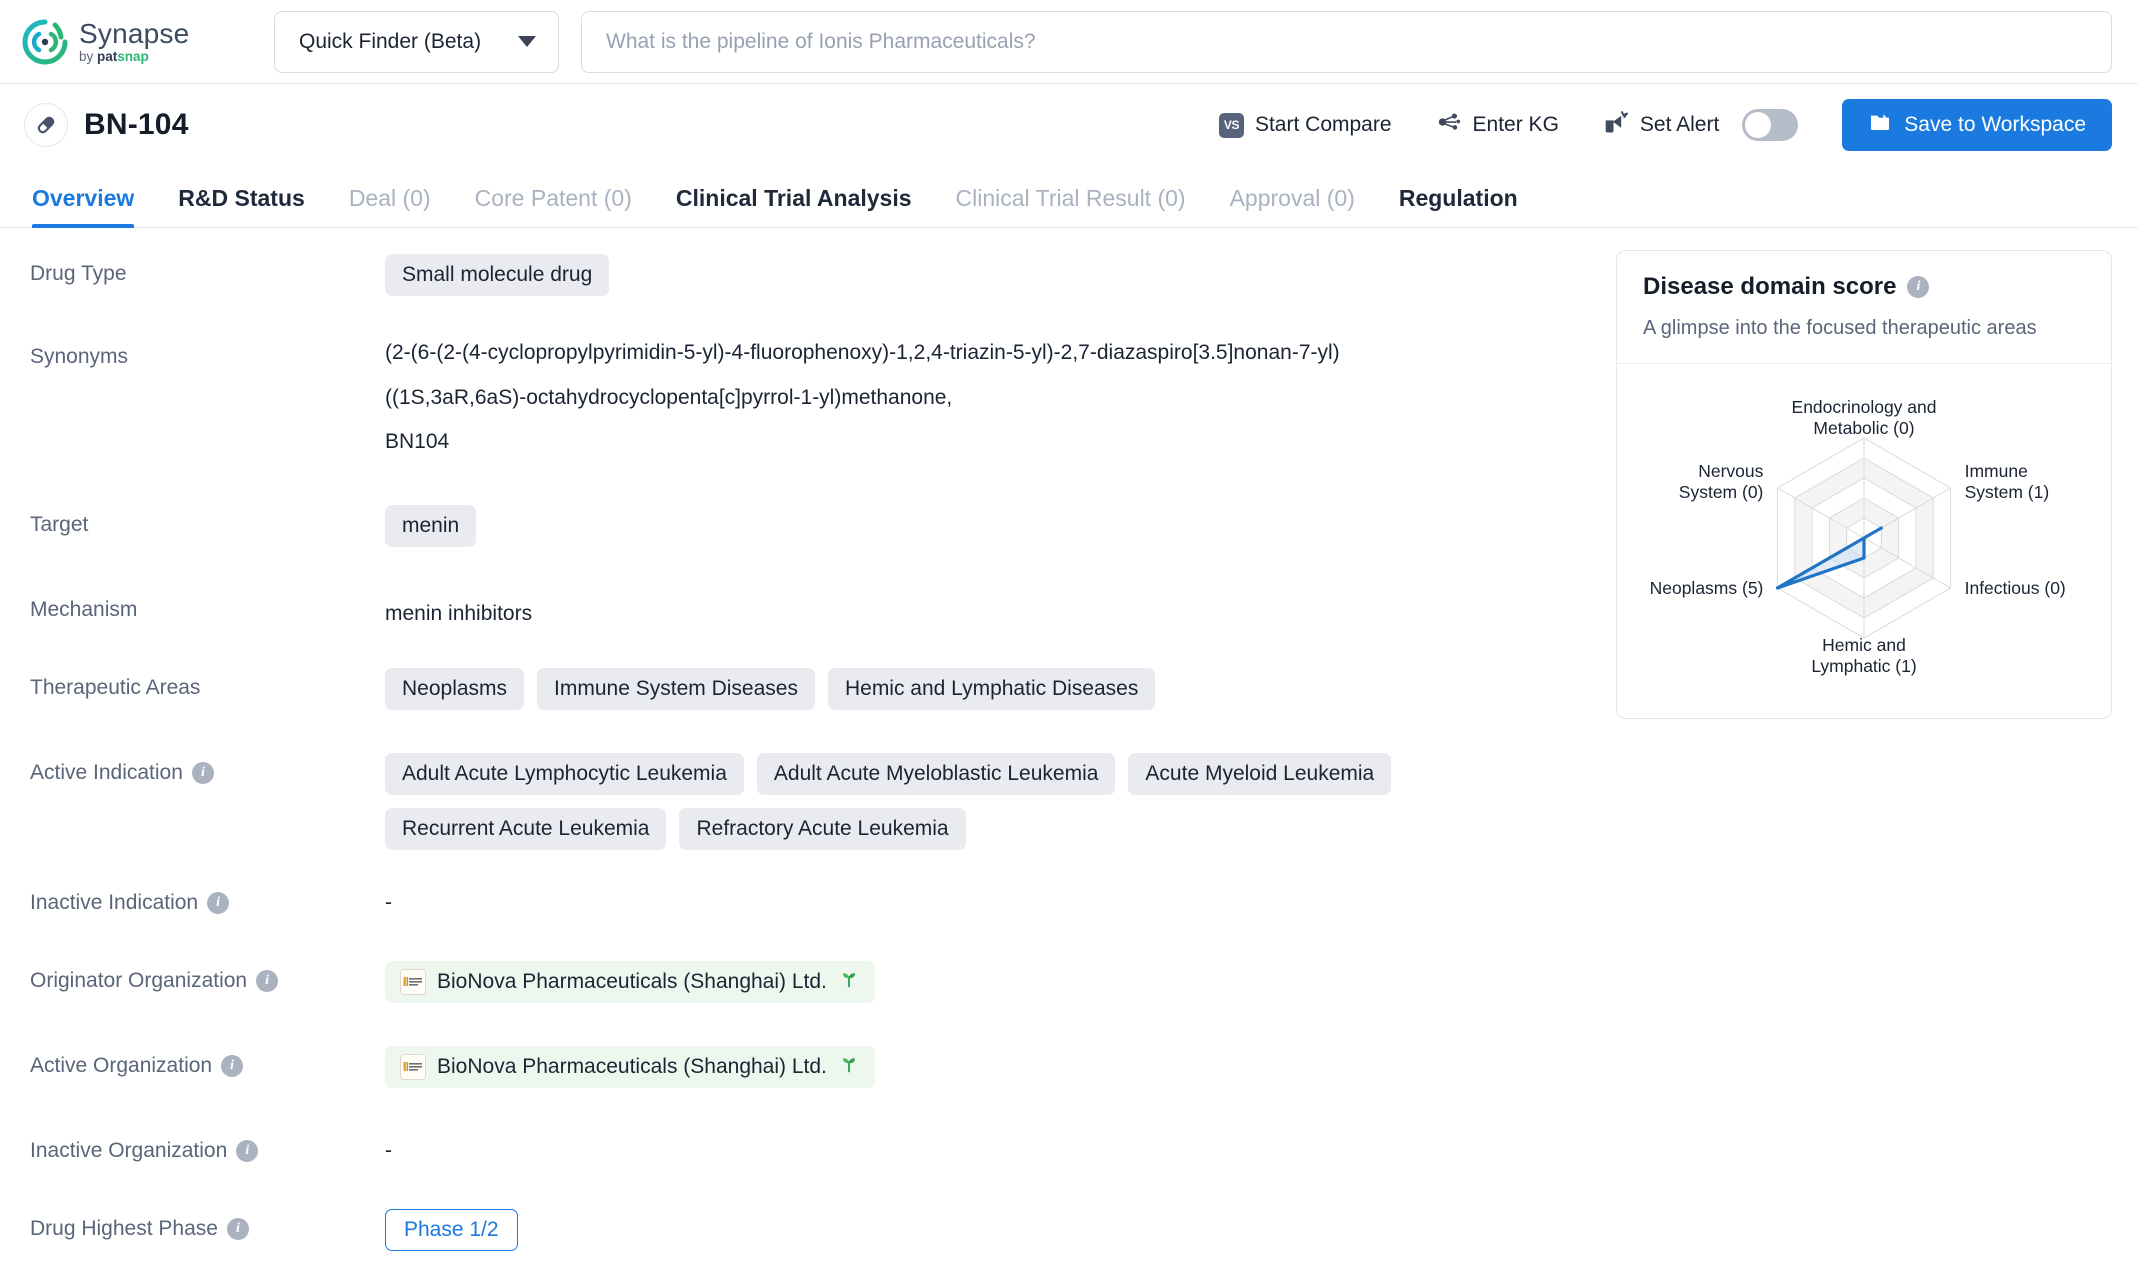 The width and height of the screenshot is (2138, 1282). What do you see at coordinates (1292, 206) in the screenshot?
I see `tab-approval: Approval (0)` at bounding box center [1292, 206].